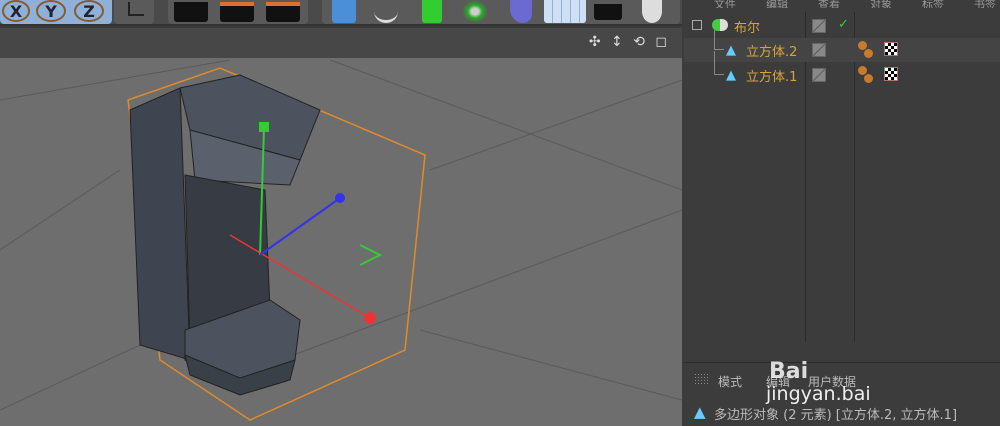 The height and width of the screenshot is (426, 1000). I want to click on boolean-object-body, so click(160, 224).